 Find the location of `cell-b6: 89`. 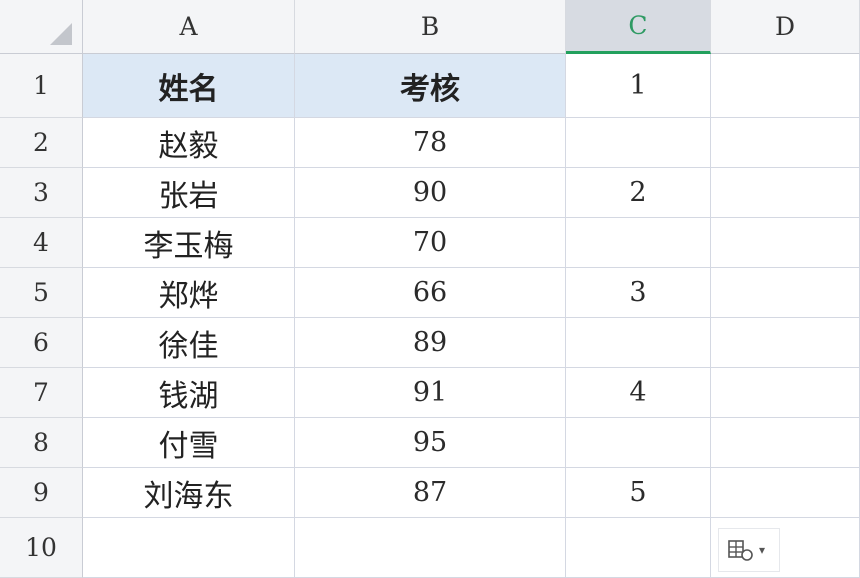

cell-b6: 89 is located at coordinates (430, 343).